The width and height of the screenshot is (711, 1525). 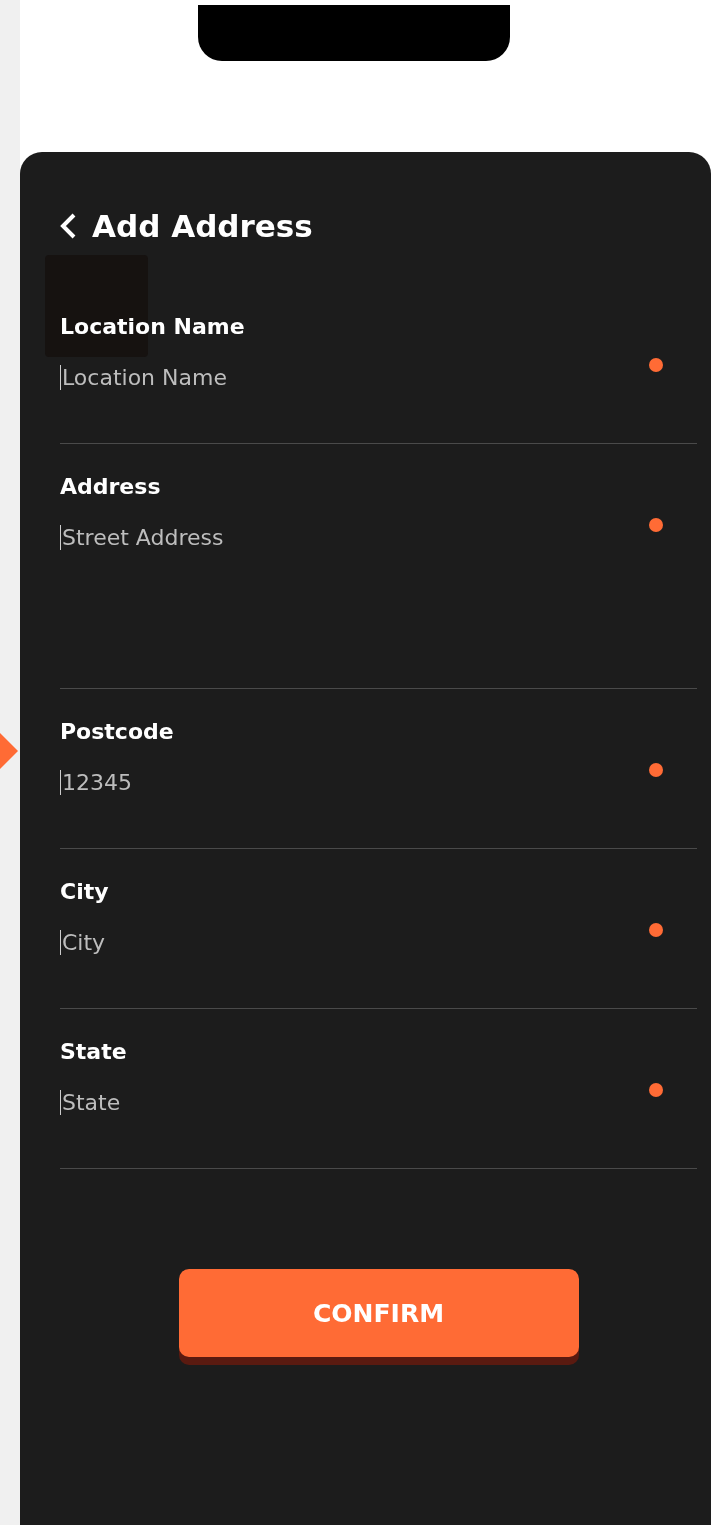 What do you see at coordinates (321, 377) in the screenshot?
I see `input-field: Location Name` at bounding box center [321, 377].